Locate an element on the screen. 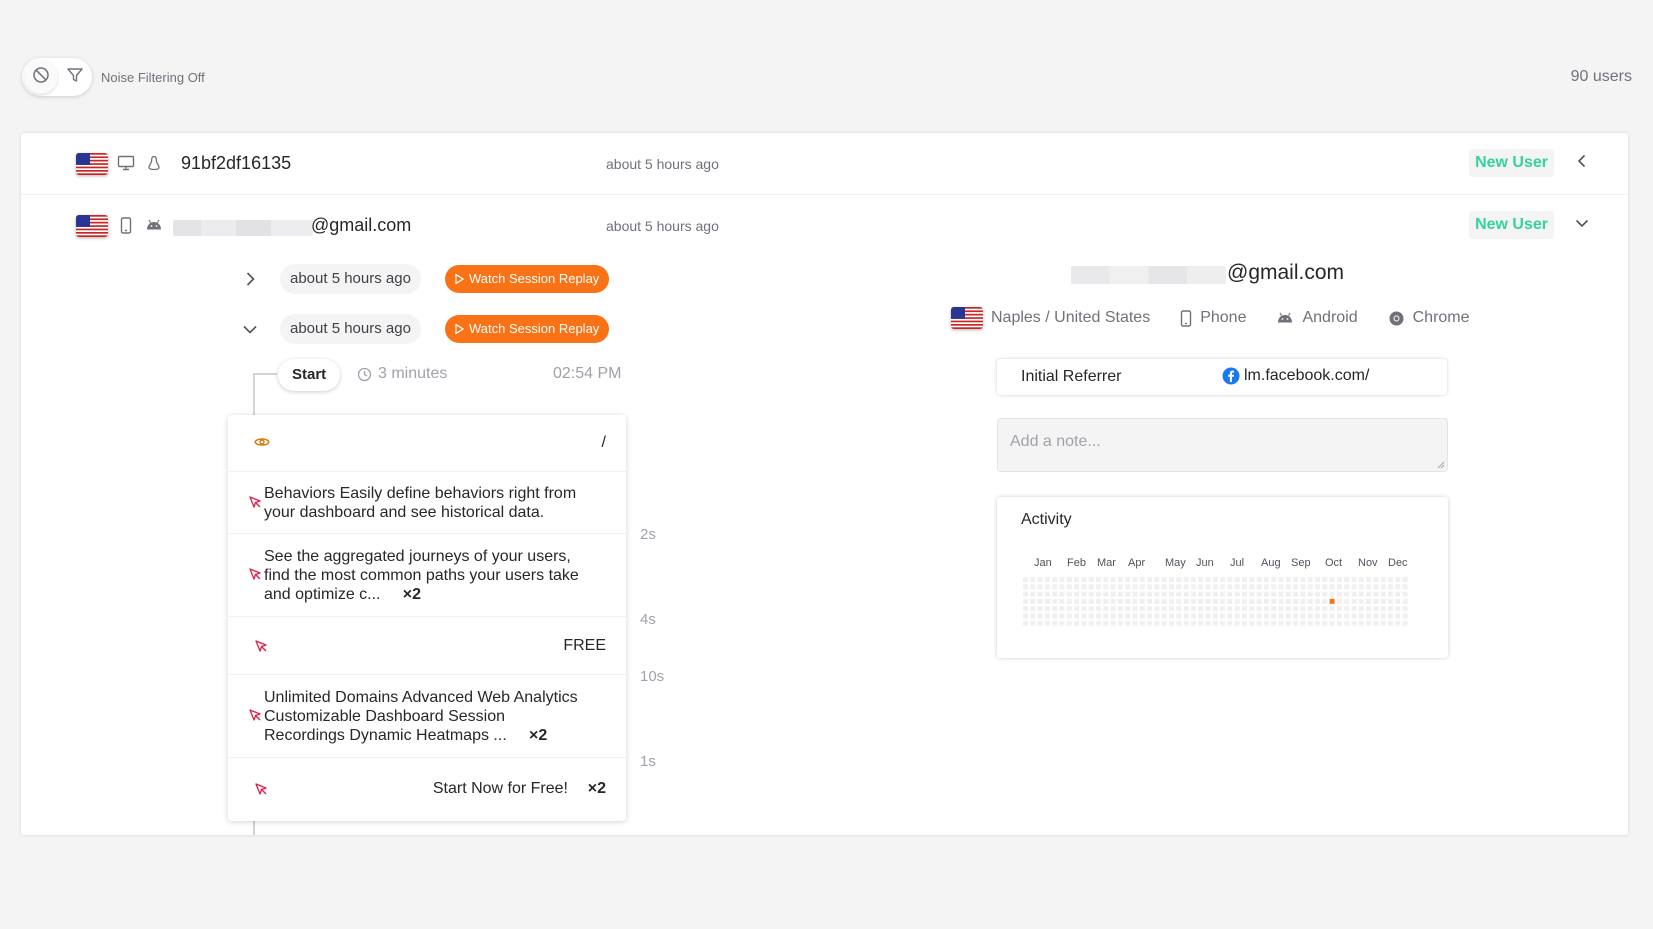  chevron-right-icon is located at coordinates (250, 279).